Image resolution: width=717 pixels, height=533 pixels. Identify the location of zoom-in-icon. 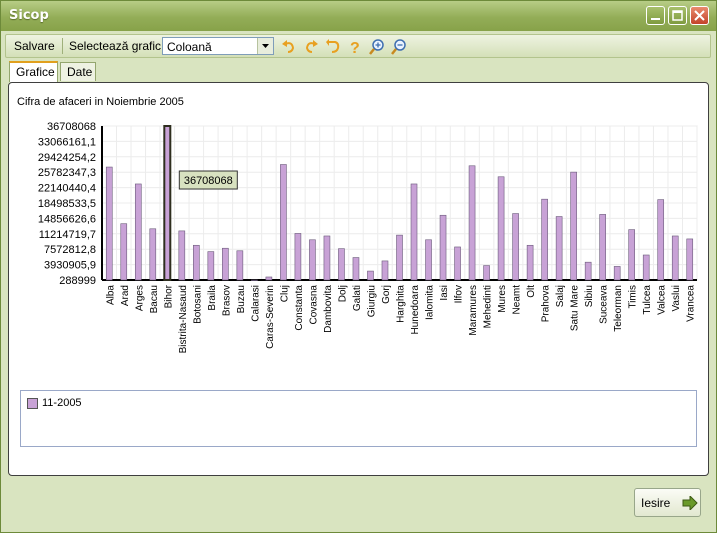
(377, 46).